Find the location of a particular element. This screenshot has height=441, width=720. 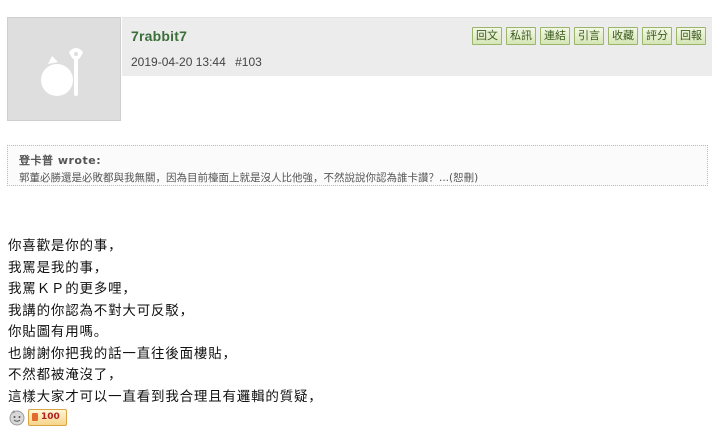

post-body-line: 我罵ＫＰ的更多哩， is located at coordinates (72, 289).